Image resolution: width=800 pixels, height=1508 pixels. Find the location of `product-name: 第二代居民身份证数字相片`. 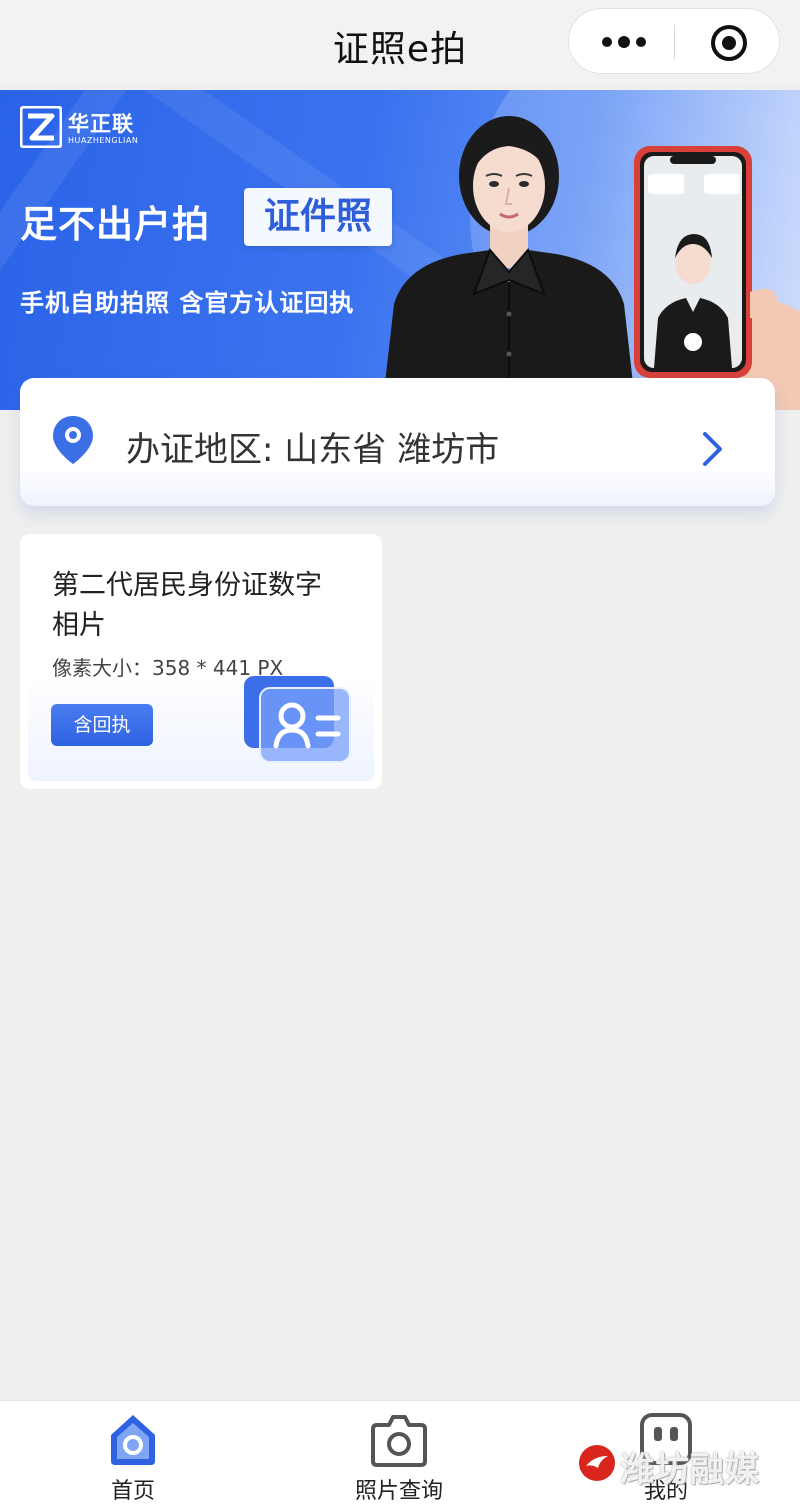

product-name: 第二代居民身份证数字相片 is located at coordinates (187, 605).